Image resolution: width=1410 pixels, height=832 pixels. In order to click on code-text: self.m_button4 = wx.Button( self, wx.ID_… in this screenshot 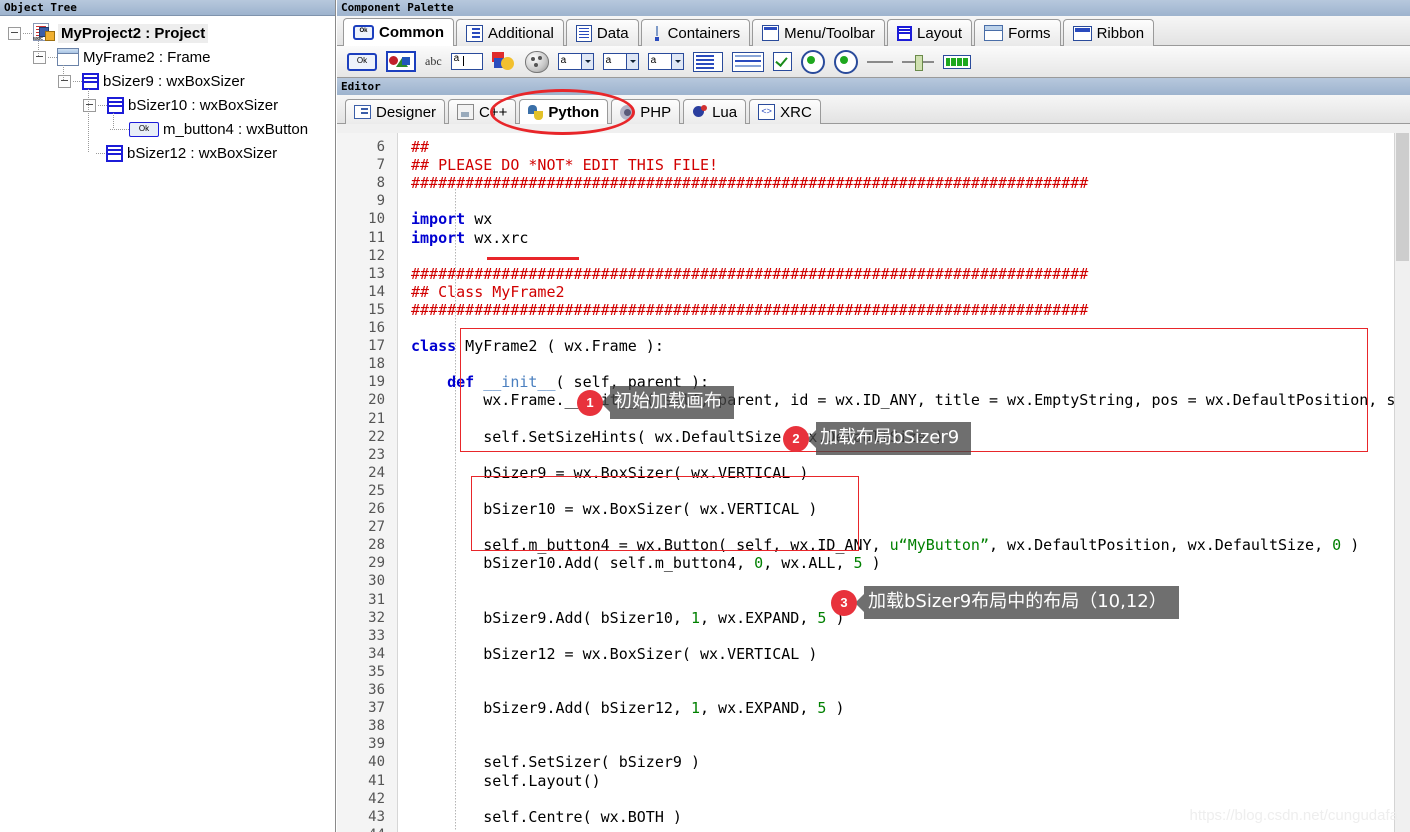, I will do `click(885, 545)`.